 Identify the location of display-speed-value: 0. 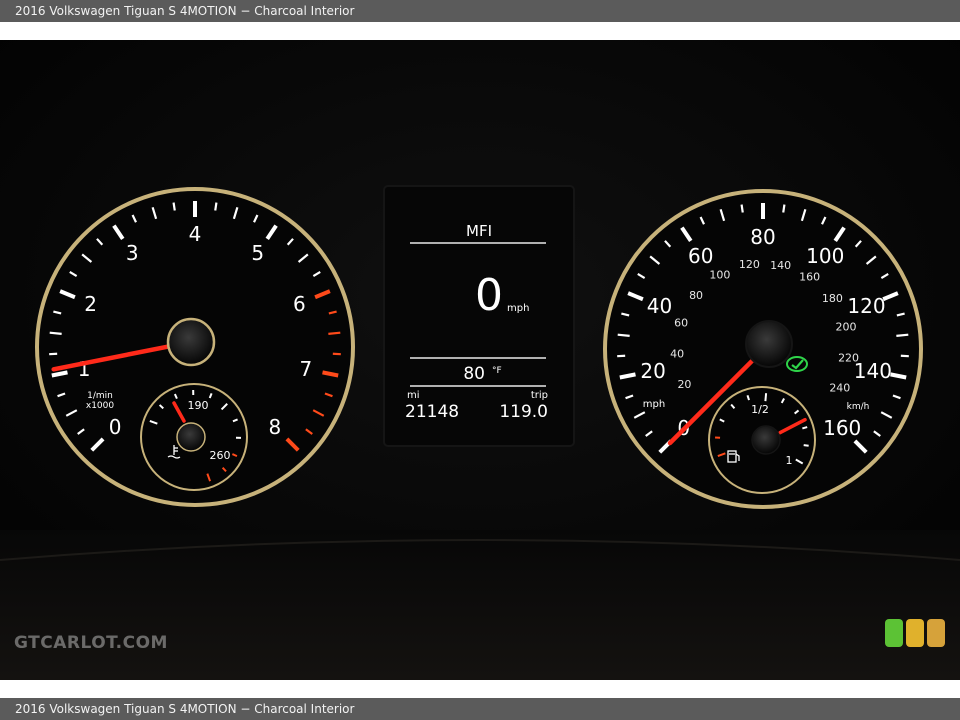
(489, 295).